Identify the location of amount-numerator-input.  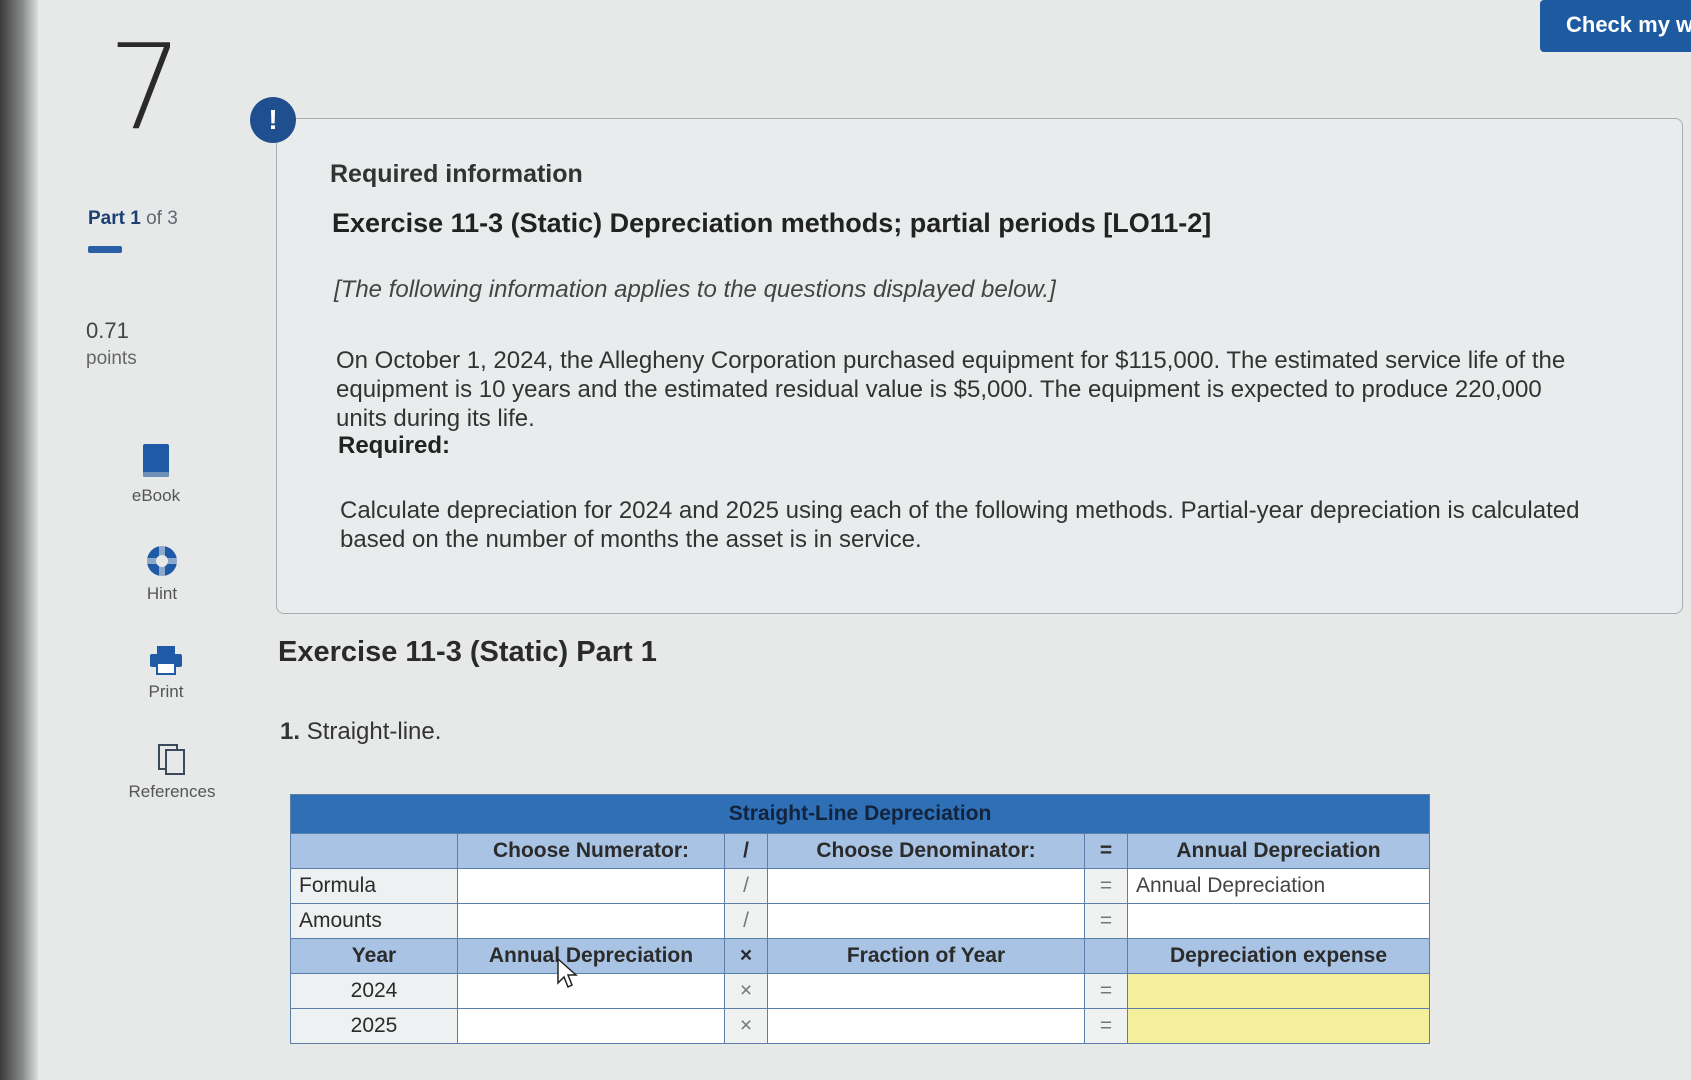
(591, 921).